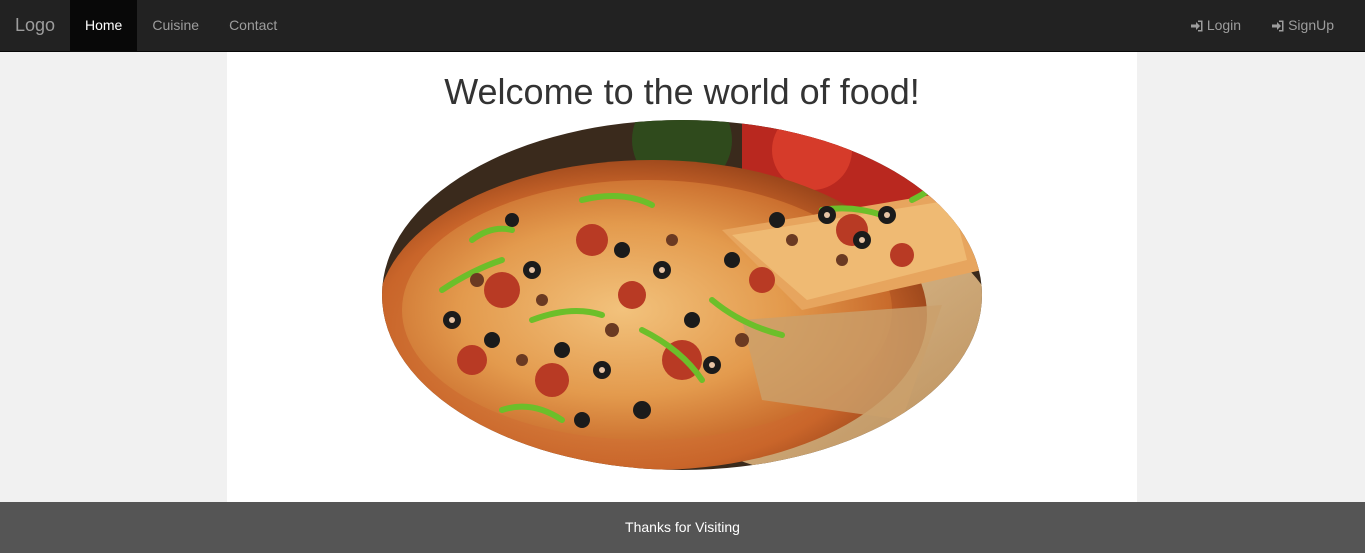 This screenshot has width=1365, height=553. I want to click on signup-label: SignUp, so click(1311, 25).